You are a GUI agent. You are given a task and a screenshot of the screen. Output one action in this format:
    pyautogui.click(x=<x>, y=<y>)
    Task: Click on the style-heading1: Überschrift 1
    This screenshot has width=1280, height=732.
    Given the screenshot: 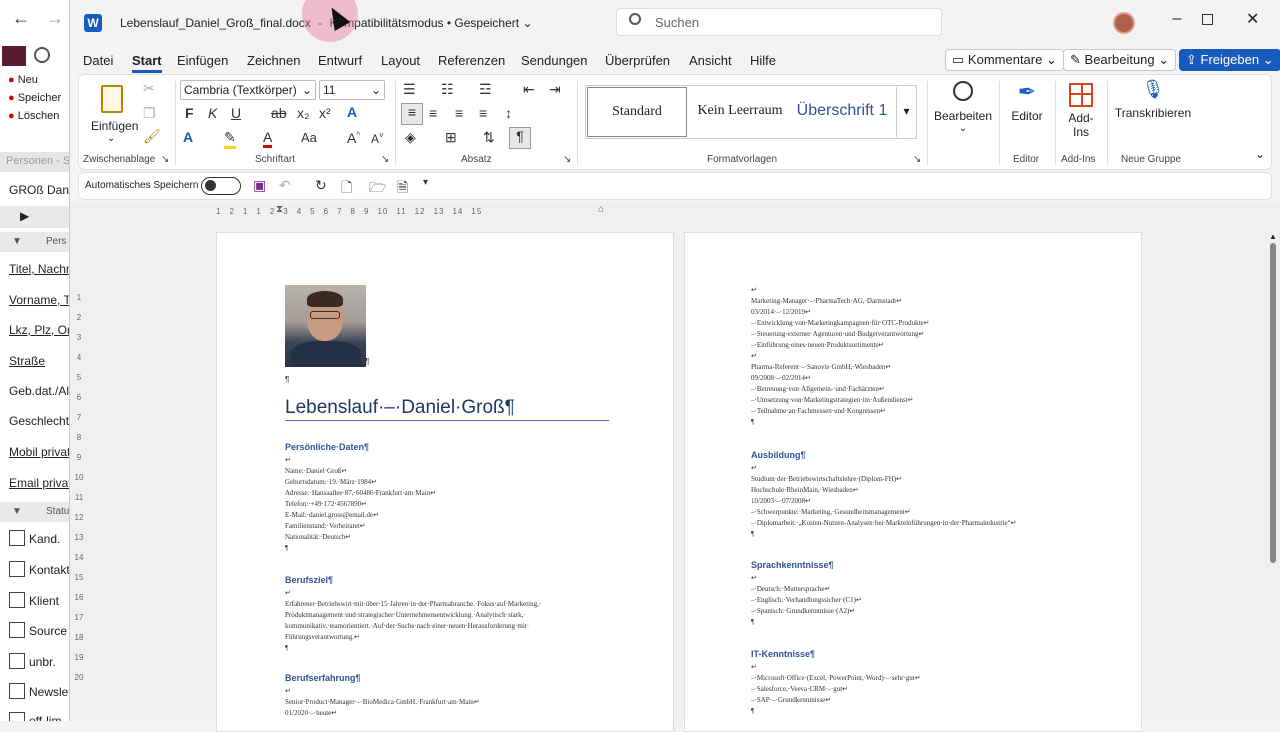 What is the action you would take?
    pyautogui.click(x=842, y=112)
    